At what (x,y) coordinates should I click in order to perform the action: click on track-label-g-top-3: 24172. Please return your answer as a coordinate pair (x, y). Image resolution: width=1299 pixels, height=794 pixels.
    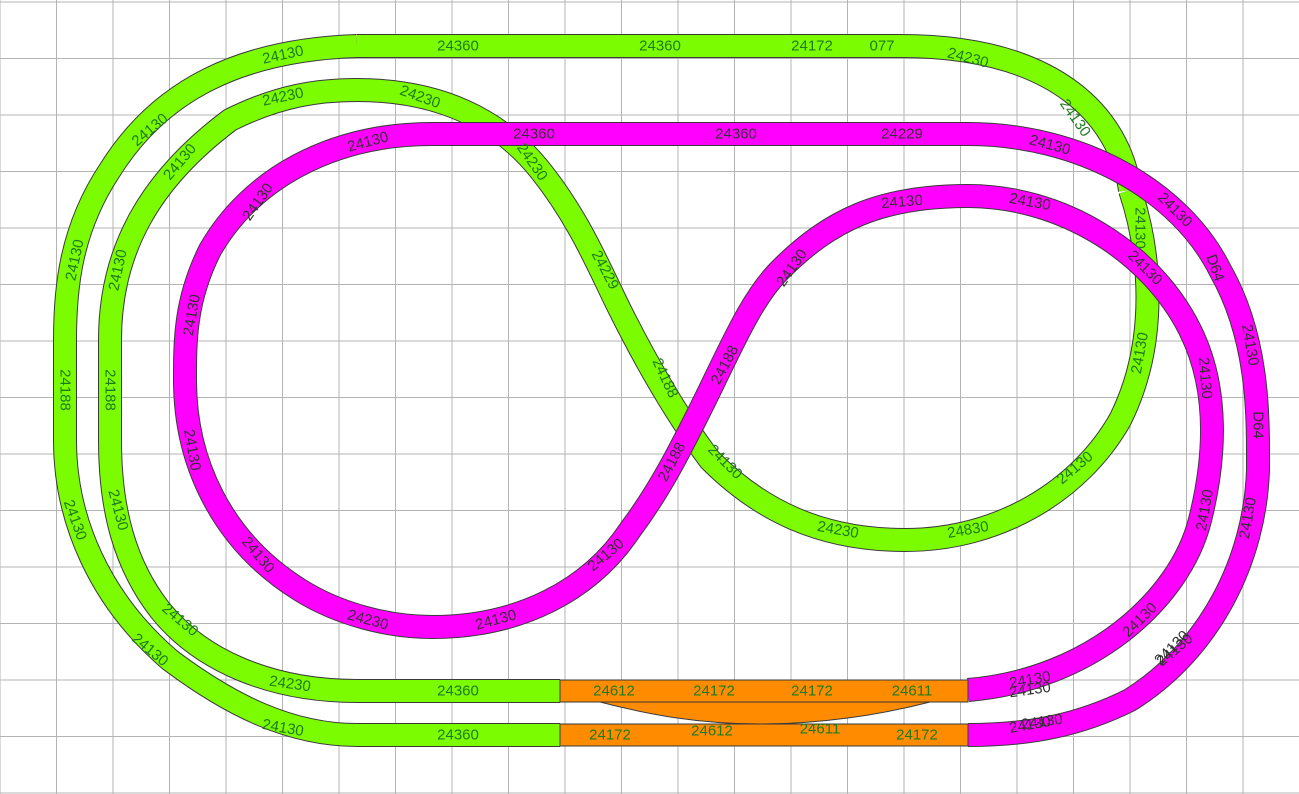
    Looking at the image, I should click on (812, 46).